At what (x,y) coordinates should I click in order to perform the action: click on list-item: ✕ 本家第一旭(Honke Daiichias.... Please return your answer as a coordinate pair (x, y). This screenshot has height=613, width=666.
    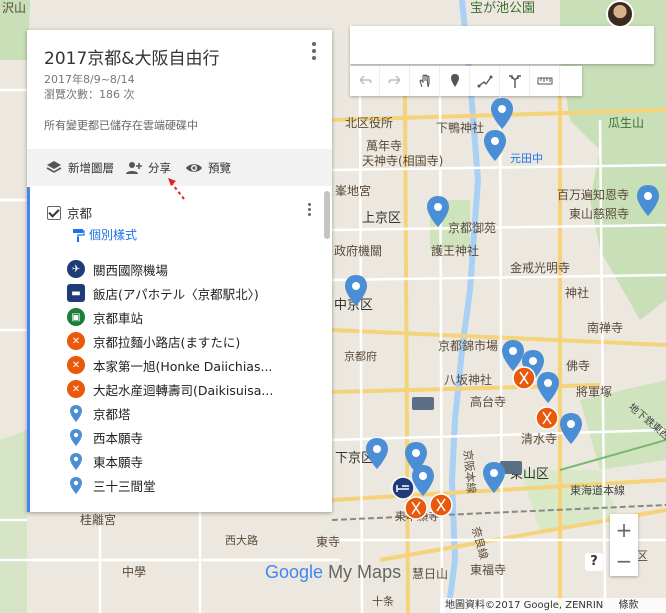
    Looking at the image, I should click on (170, 365).